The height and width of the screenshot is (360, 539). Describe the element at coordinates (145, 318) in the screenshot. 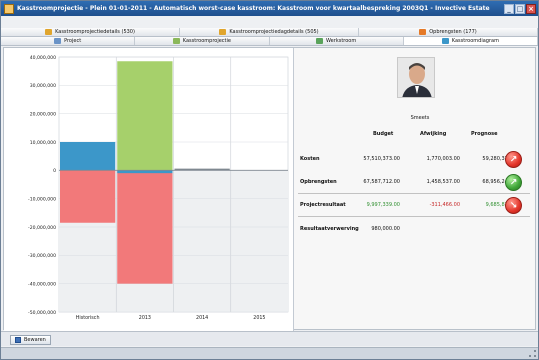

I see `x-tick-label: 2013` at that location.